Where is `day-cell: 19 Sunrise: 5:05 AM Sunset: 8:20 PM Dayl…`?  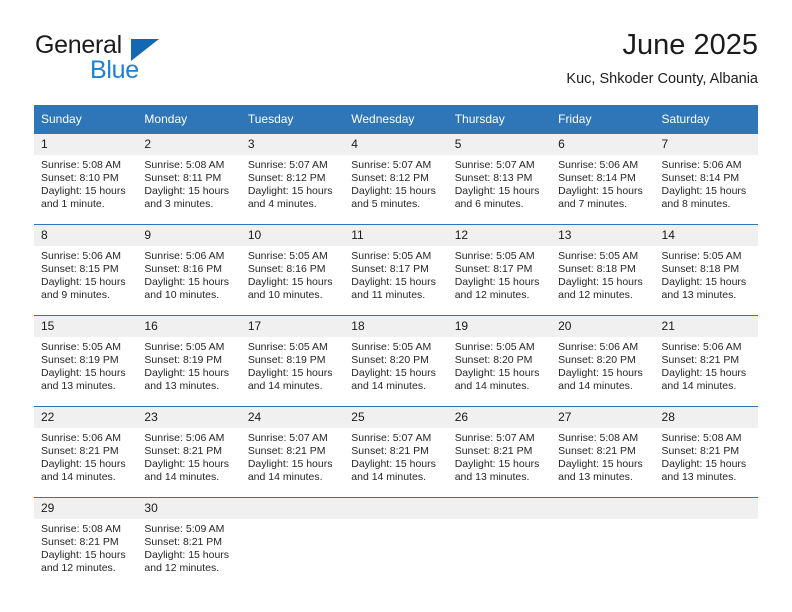
day-cell: 19 Sunrise: 5:05 AM Sunset: 8:20 PM Dayl… is located at coordinates (499, 361).